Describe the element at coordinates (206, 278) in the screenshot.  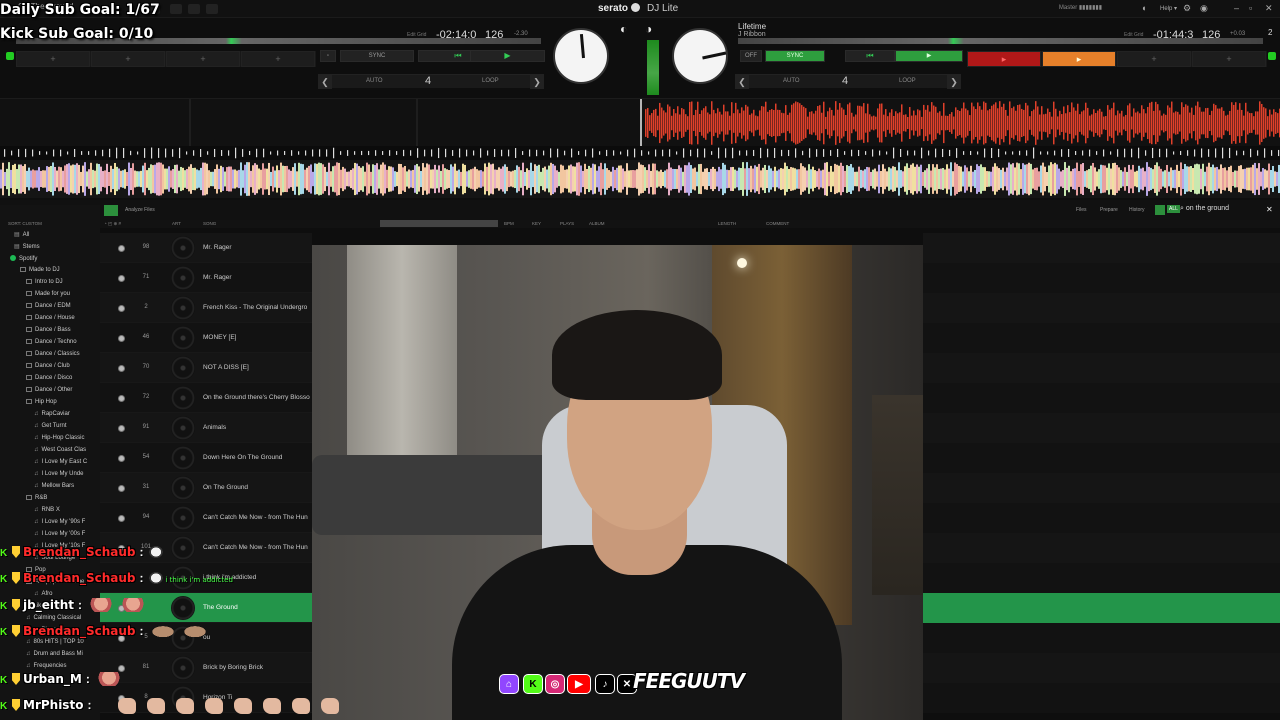
I see `table-row: 71 Mr. Rager` at that location.